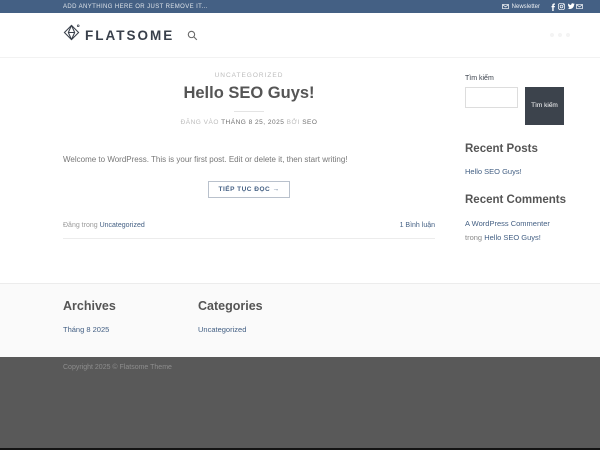  I want to click on title-divider, so click(249, 111).